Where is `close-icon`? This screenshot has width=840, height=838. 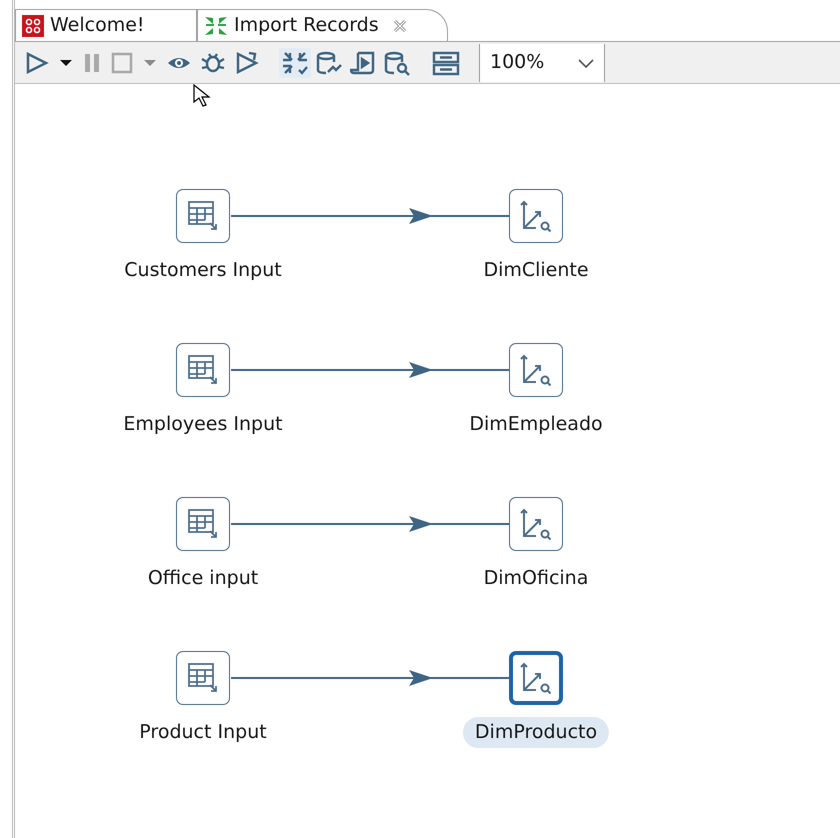
close-icon is located at coordinates (399, 25).